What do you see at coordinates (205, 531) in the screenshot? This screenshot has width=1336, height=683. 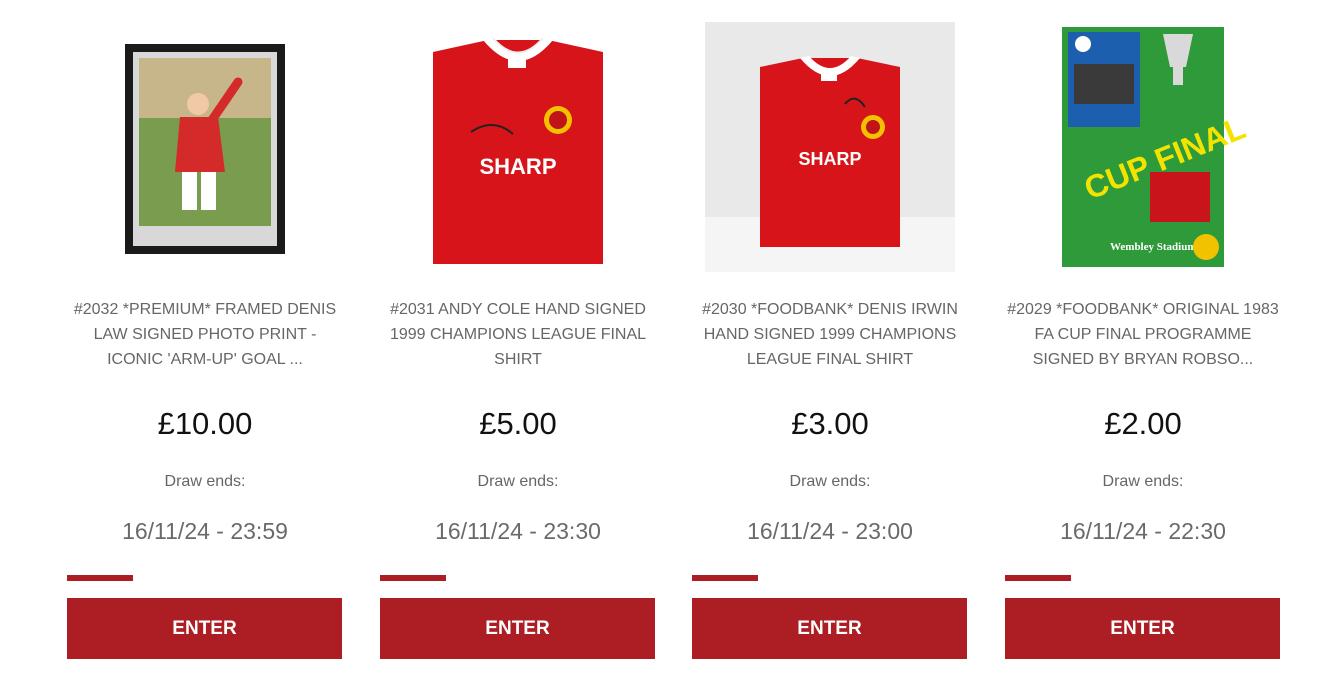 I see `draw-end-date: 16/11/24 - 23:59` at bounding box center [205, 531].